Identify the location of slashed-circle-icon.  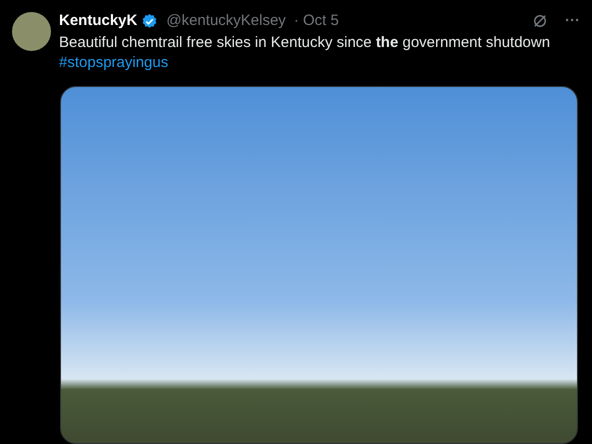
(540, 21).